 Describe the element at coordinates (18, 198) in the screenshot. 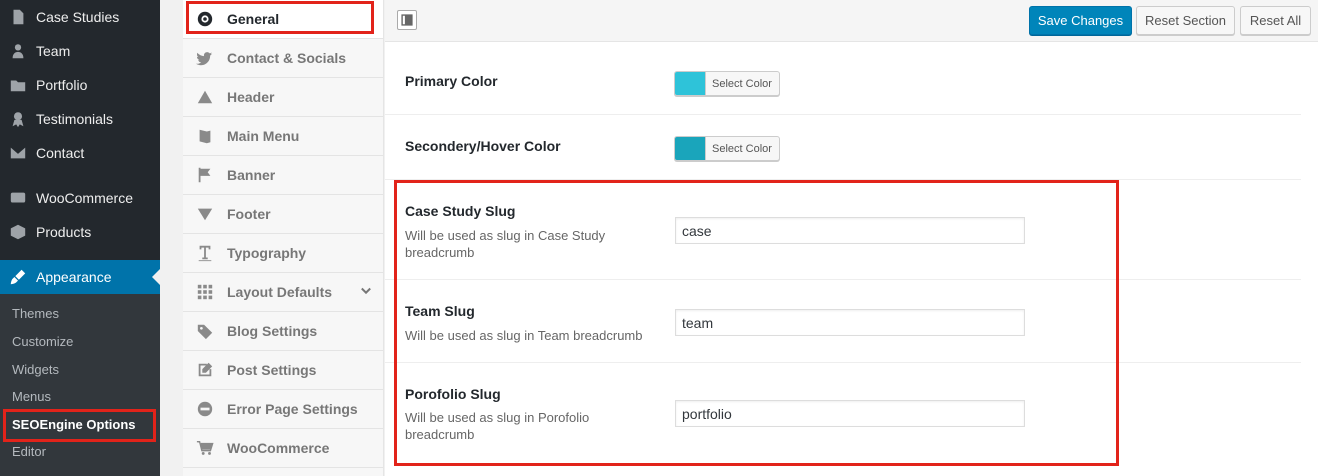

I see `woo-icon` at that location.